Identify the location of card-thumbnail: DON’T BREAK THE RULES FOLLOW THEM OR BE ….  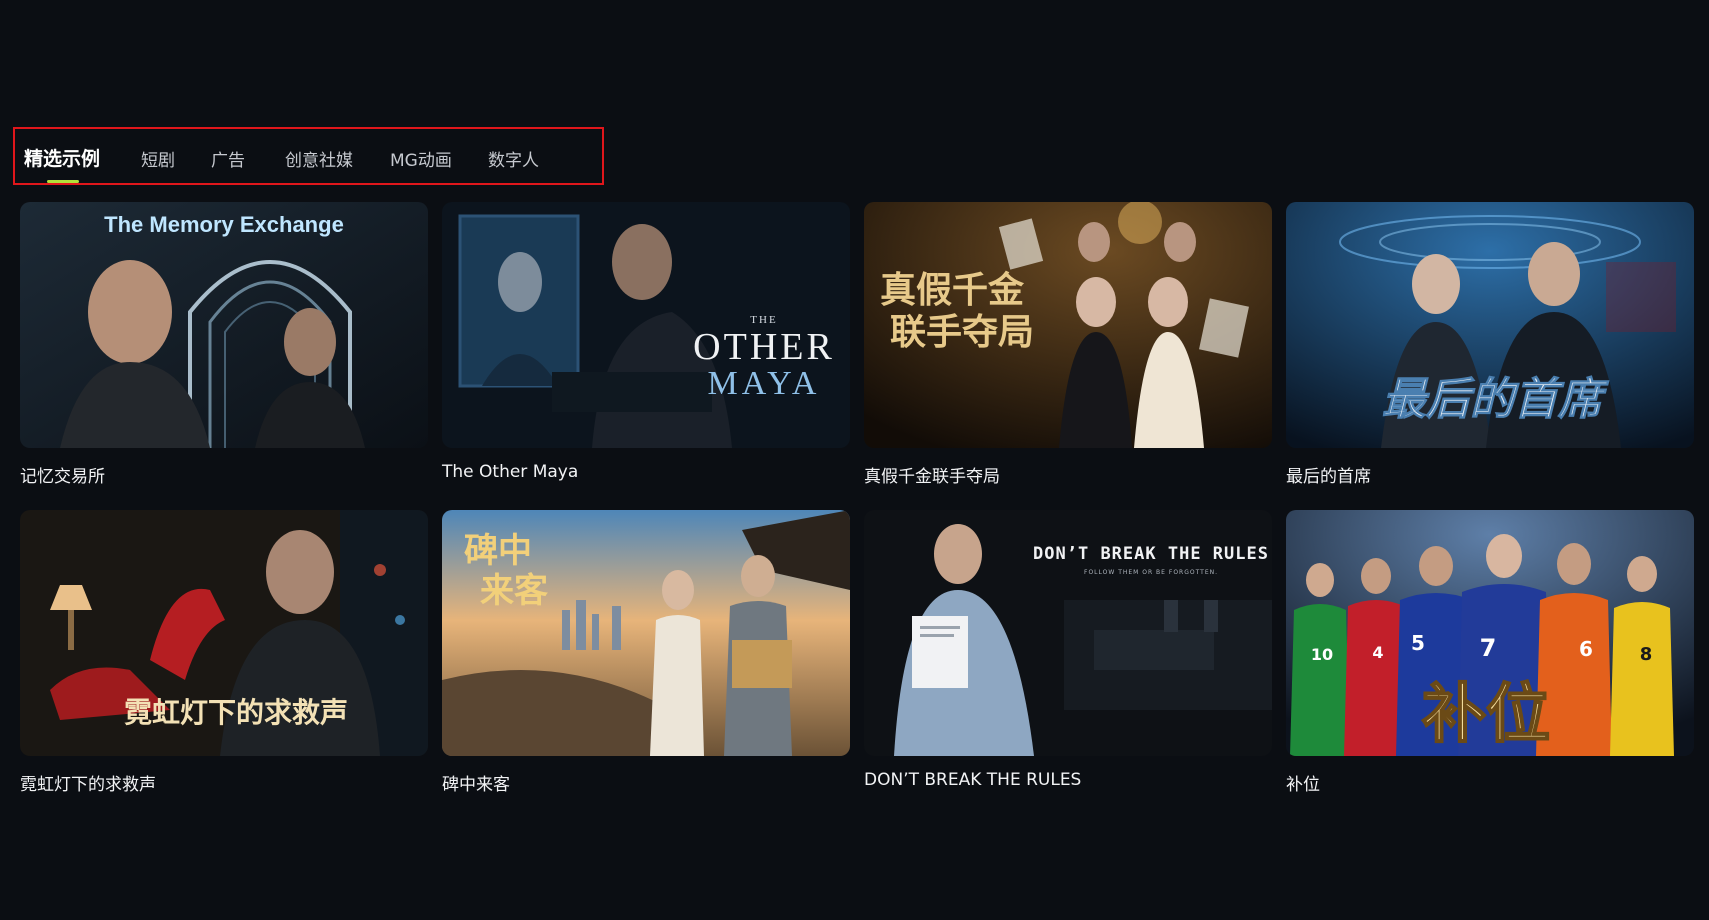
(1068, 633).